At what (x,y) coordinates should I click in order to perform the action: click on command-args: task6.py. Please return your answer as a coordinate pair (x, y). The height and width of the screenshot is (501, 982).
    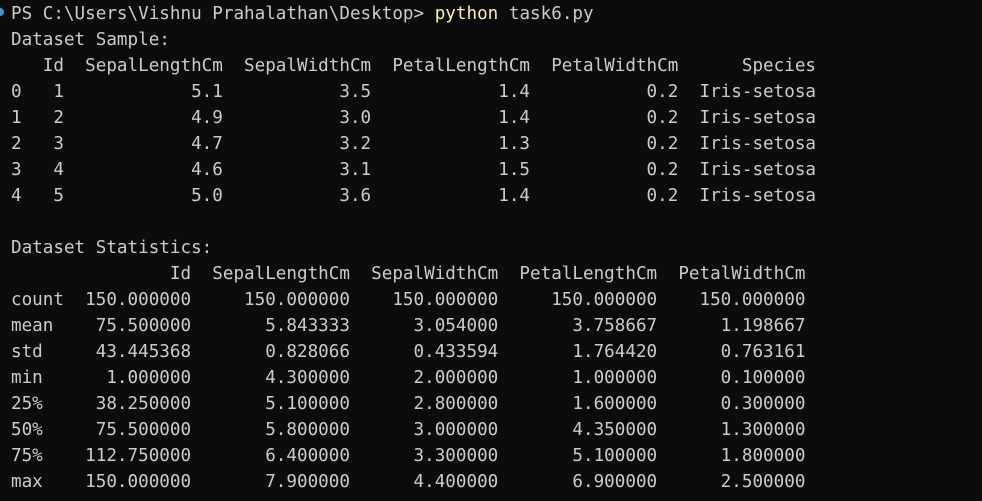
    Looking at the image, I should click on (546, 14).